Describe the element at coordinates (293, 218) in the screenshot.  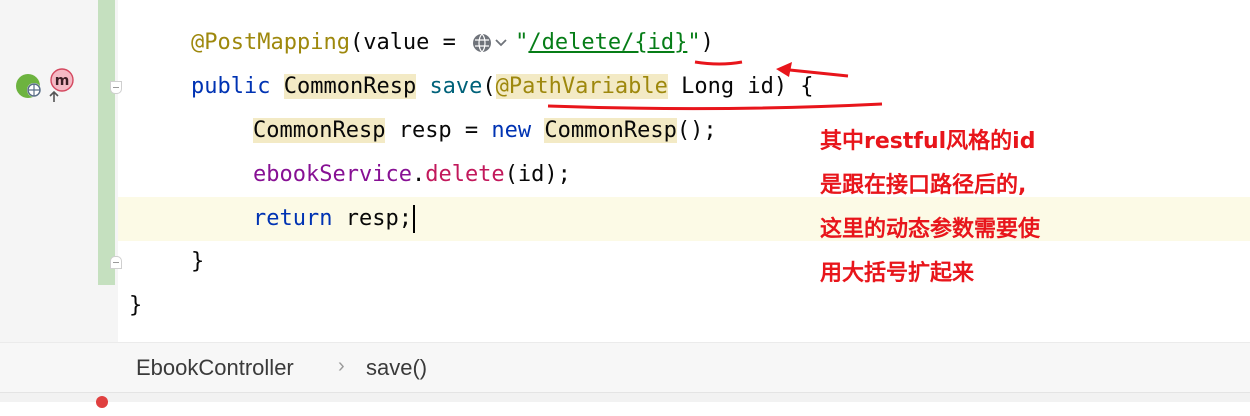
I see `keyword-token: return` at that location.